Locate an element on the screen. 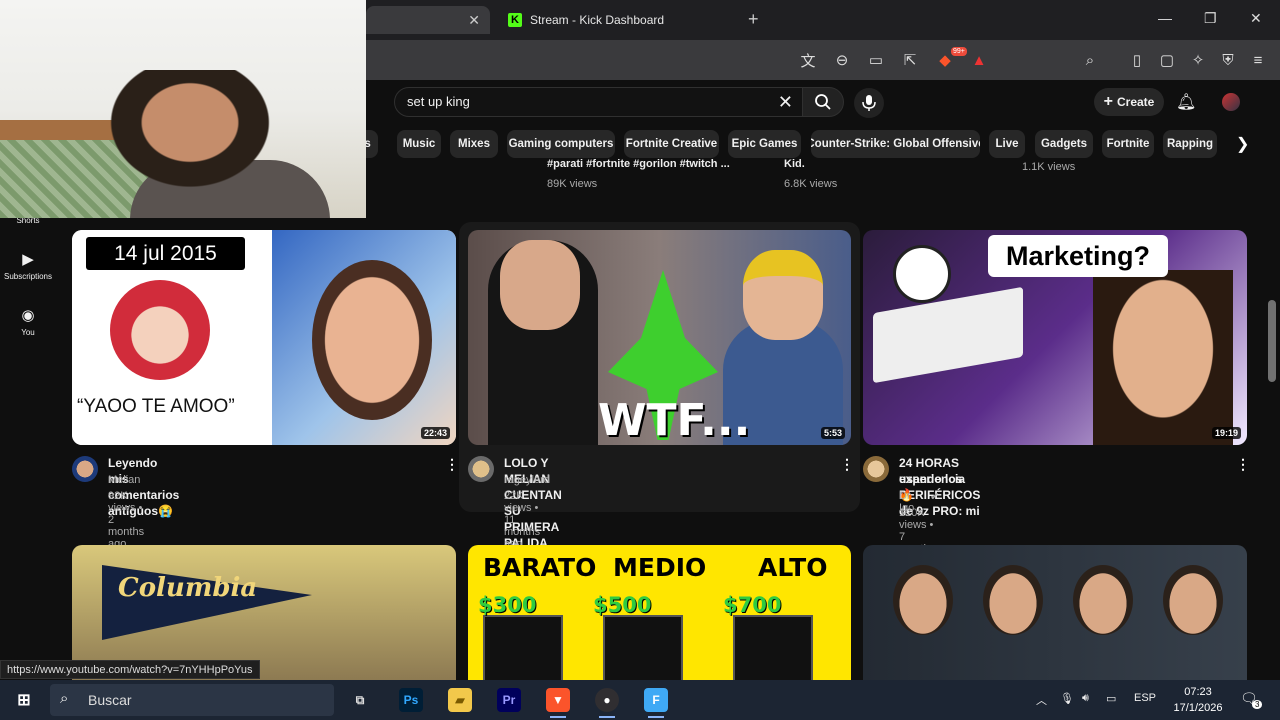  new-tab-button: + is located at coordinates (753, 19).